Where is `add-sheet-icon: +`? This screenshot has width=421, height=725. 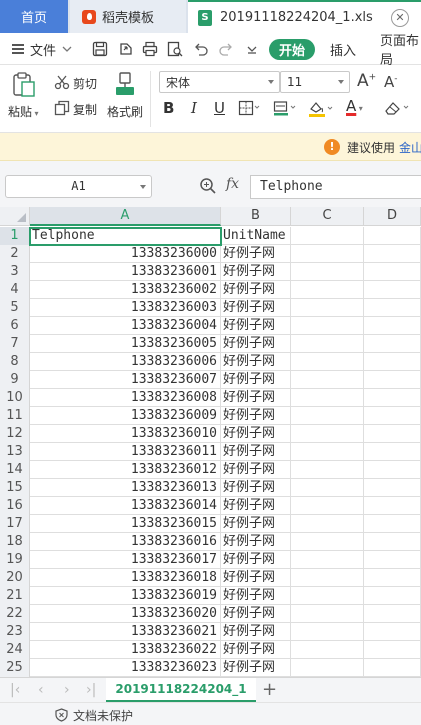 add-sheet-icon: + is located at coordinates (269, 689).